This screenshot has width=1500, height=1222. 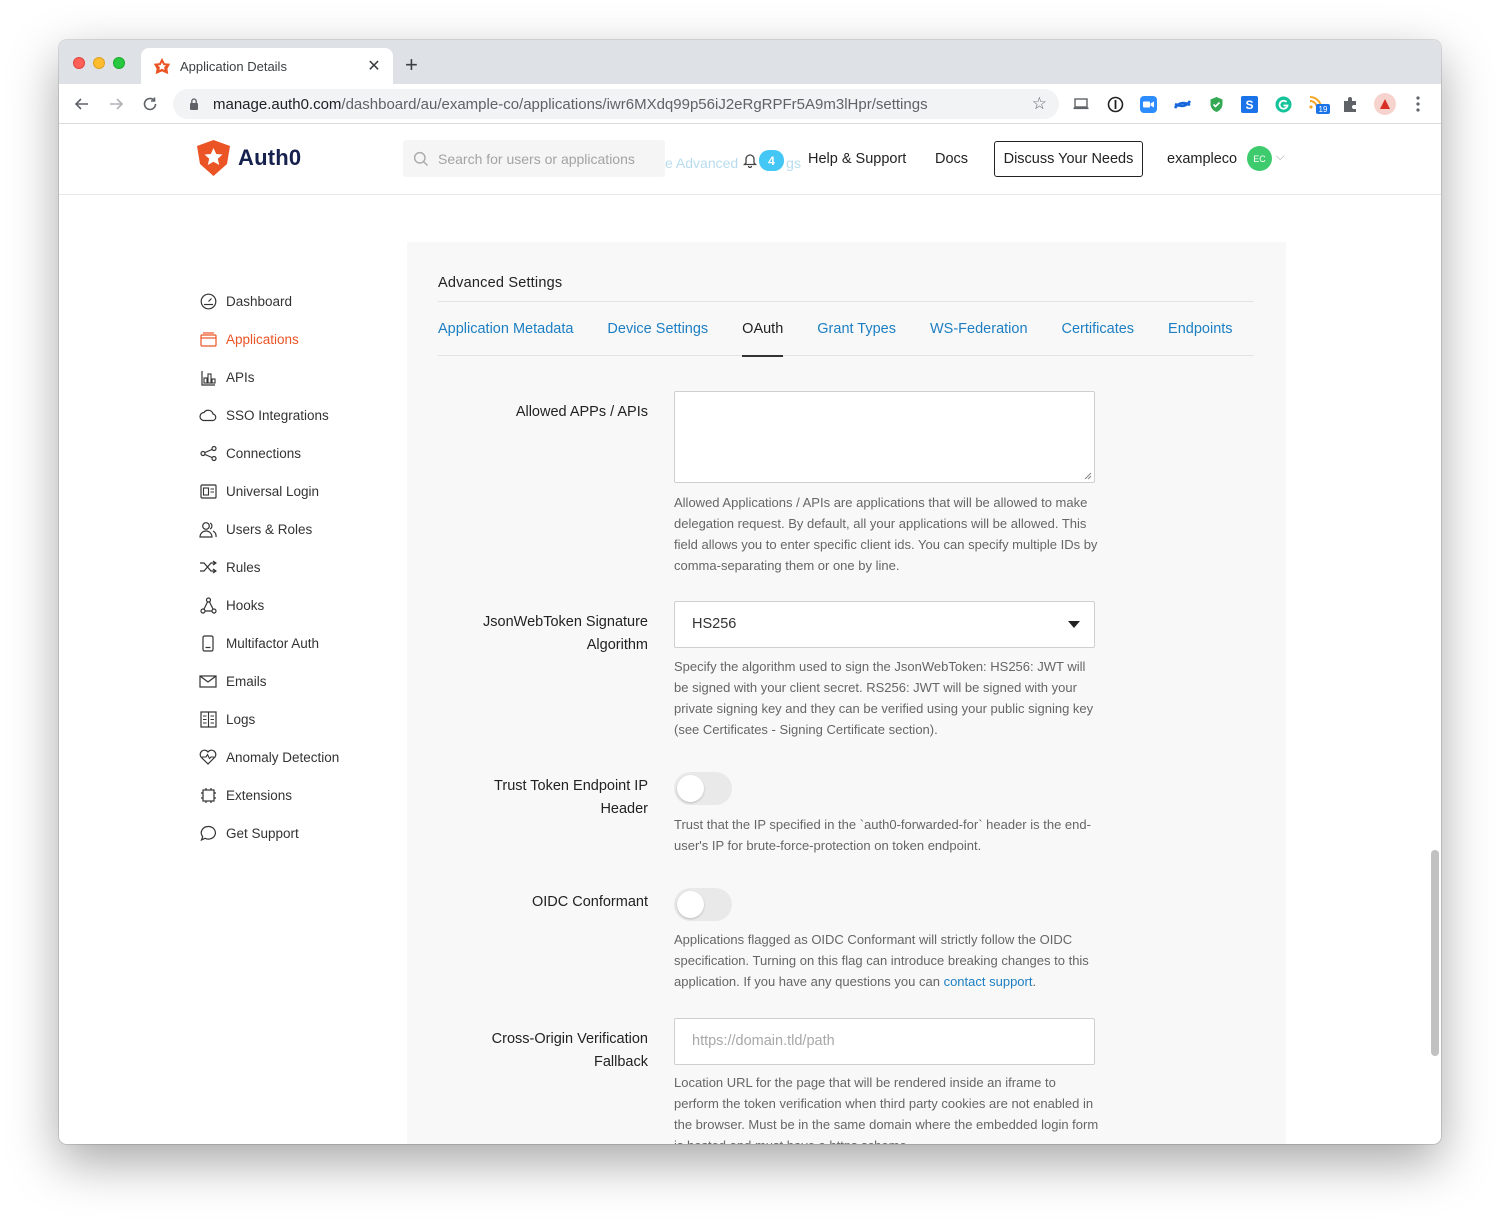 What do you see at coordinates (82, 104) in the screenshot?
I see `back-icon` at bounding box center [82, 104].